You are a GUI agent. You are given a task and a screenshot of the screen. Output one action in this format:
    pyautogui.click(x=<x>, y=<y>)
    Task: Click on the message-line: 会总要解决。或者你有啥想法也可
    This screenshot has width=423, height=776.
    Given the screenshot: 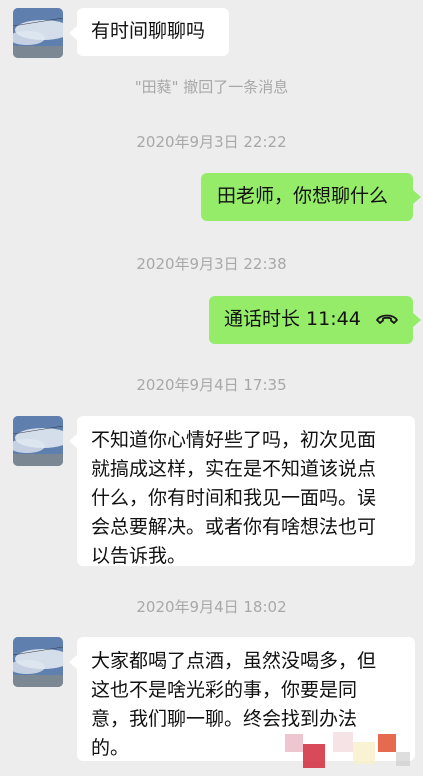 What is the action you would take?
    pyautogui.click(x=234, y=527)
    